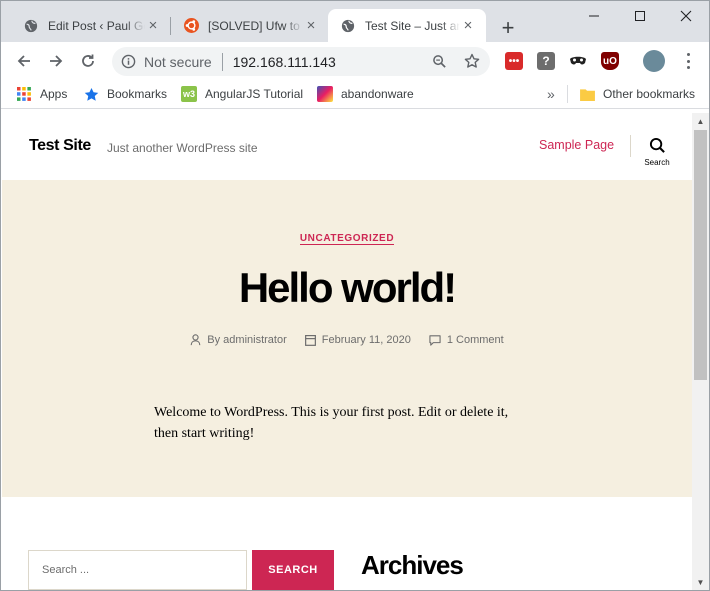  Describe the element at coordinates (325, 94) in the screenshot. I see `abandonware-icon` at that location.